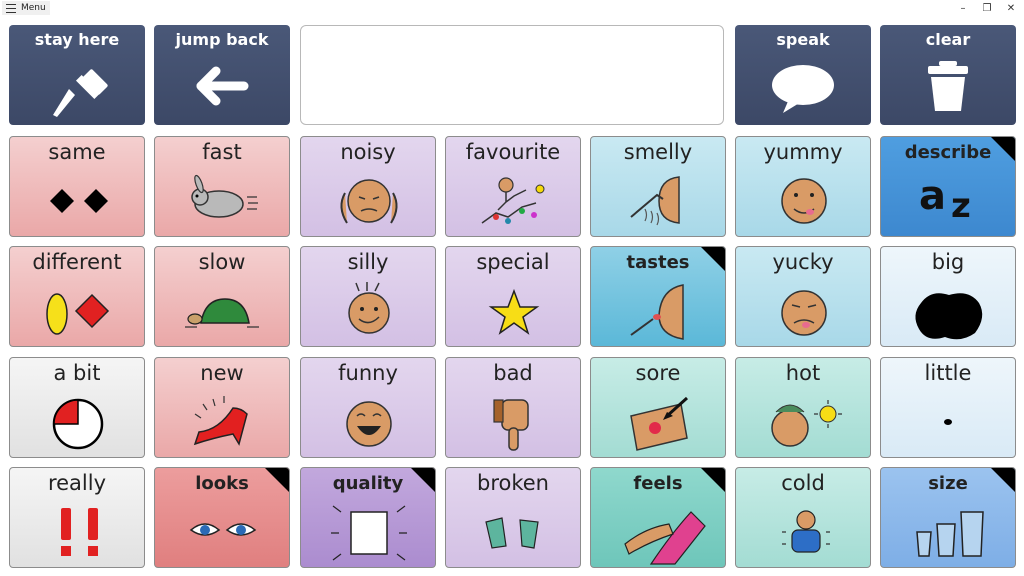 This screenshot has height=576, width=1024. I want to click on tile-noisy: noisy, so click(368, 186).